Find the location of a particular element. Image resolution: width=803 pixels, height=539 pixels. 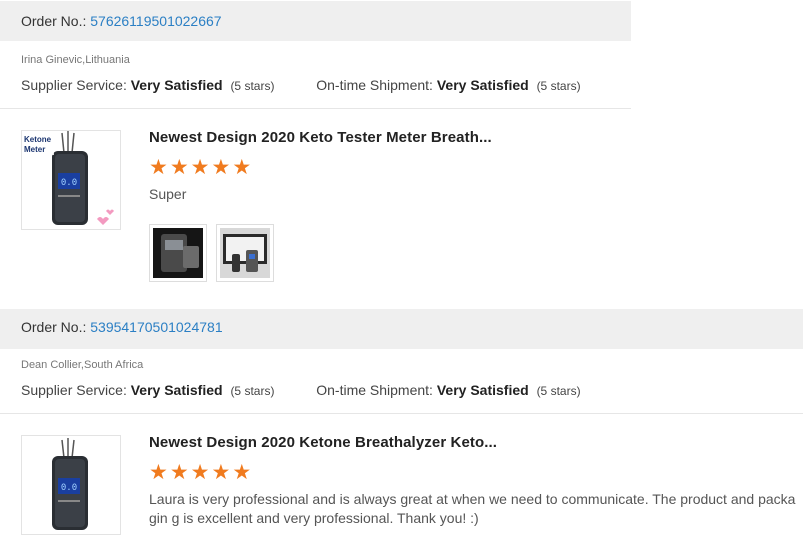

order-header: Order No.: 53954170501024781 is located at coordinates (401, 329).